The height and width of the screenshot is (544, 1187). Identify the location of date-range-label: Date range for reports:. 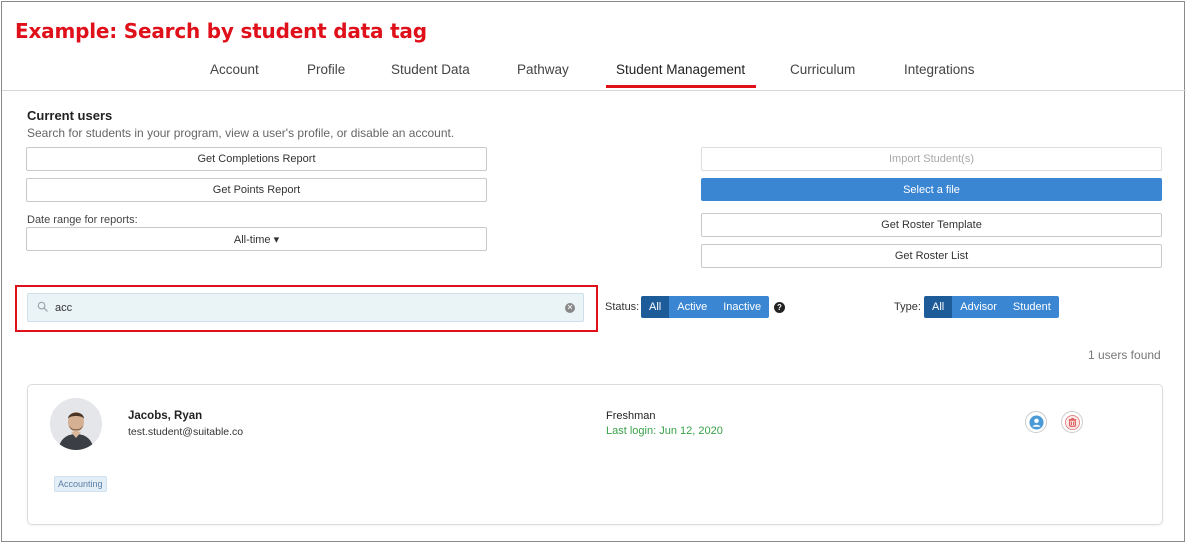
(82, 220).